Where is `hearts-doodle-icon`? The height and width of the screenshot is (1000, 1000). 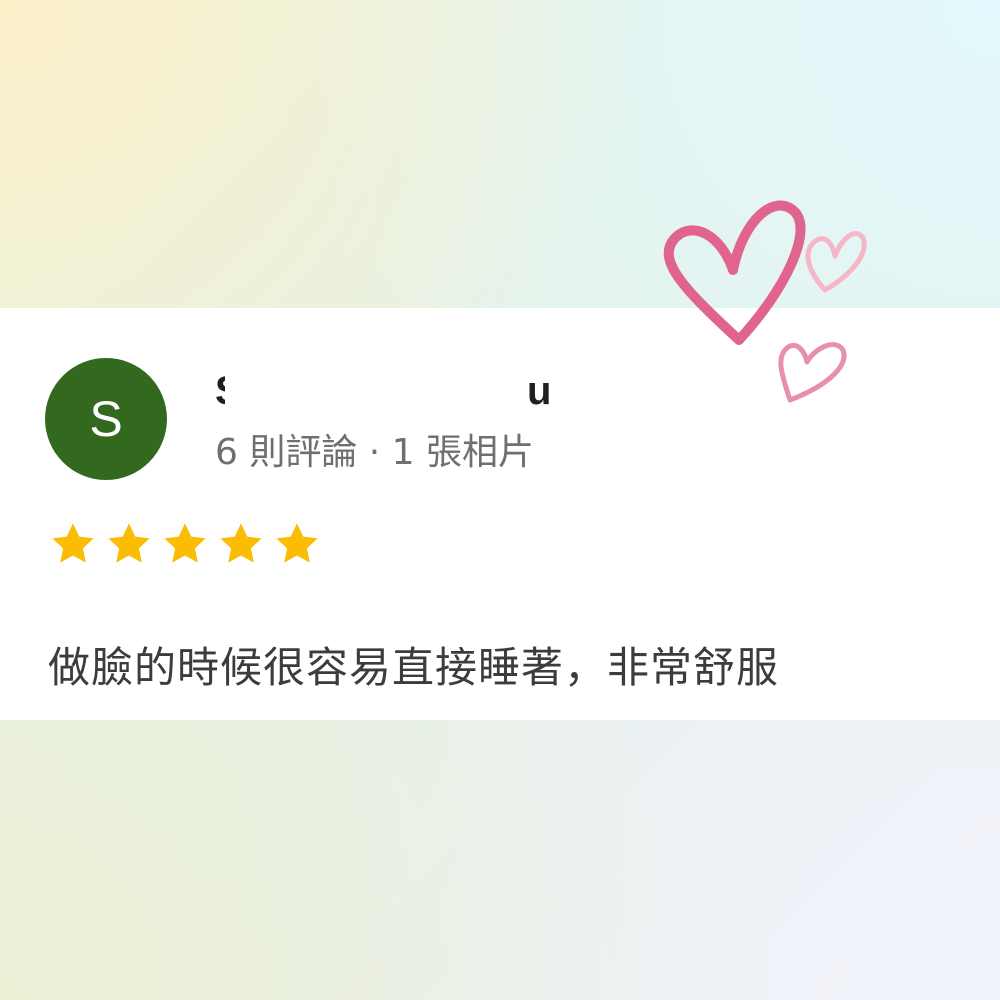
hearts-doodle-icon is located at coordinates (765, 301).